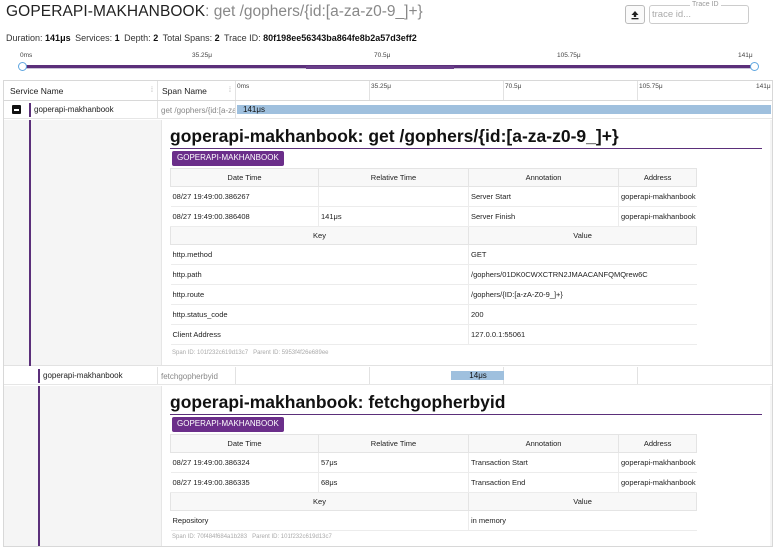 The image size is (776, 559). Describe the element at coordinates (388, 64) in the screenshot. I see `timeline-minimap: 0ms 35.25μ 70.5μ 105.75μ 141μ` at that location.